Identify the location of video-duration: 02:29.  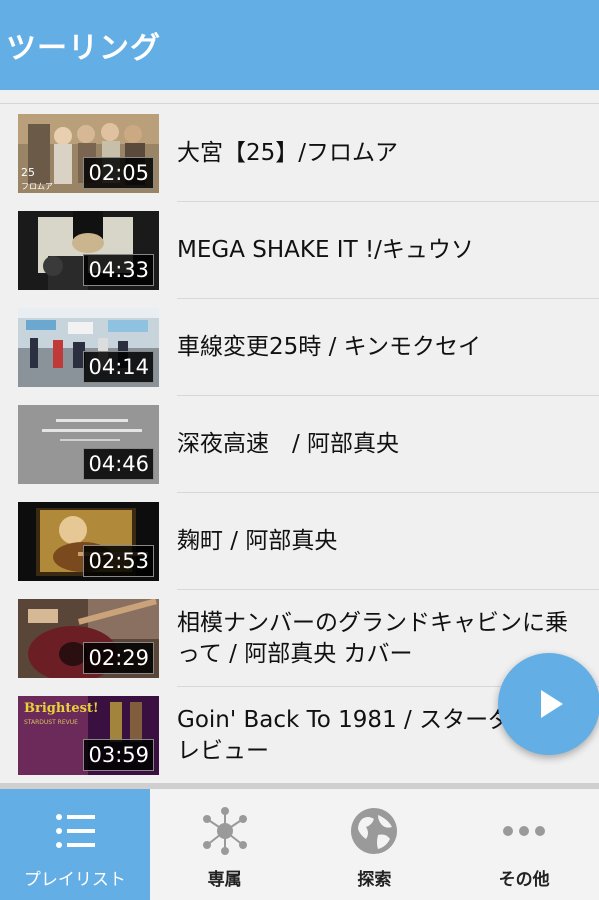
(118, 658).